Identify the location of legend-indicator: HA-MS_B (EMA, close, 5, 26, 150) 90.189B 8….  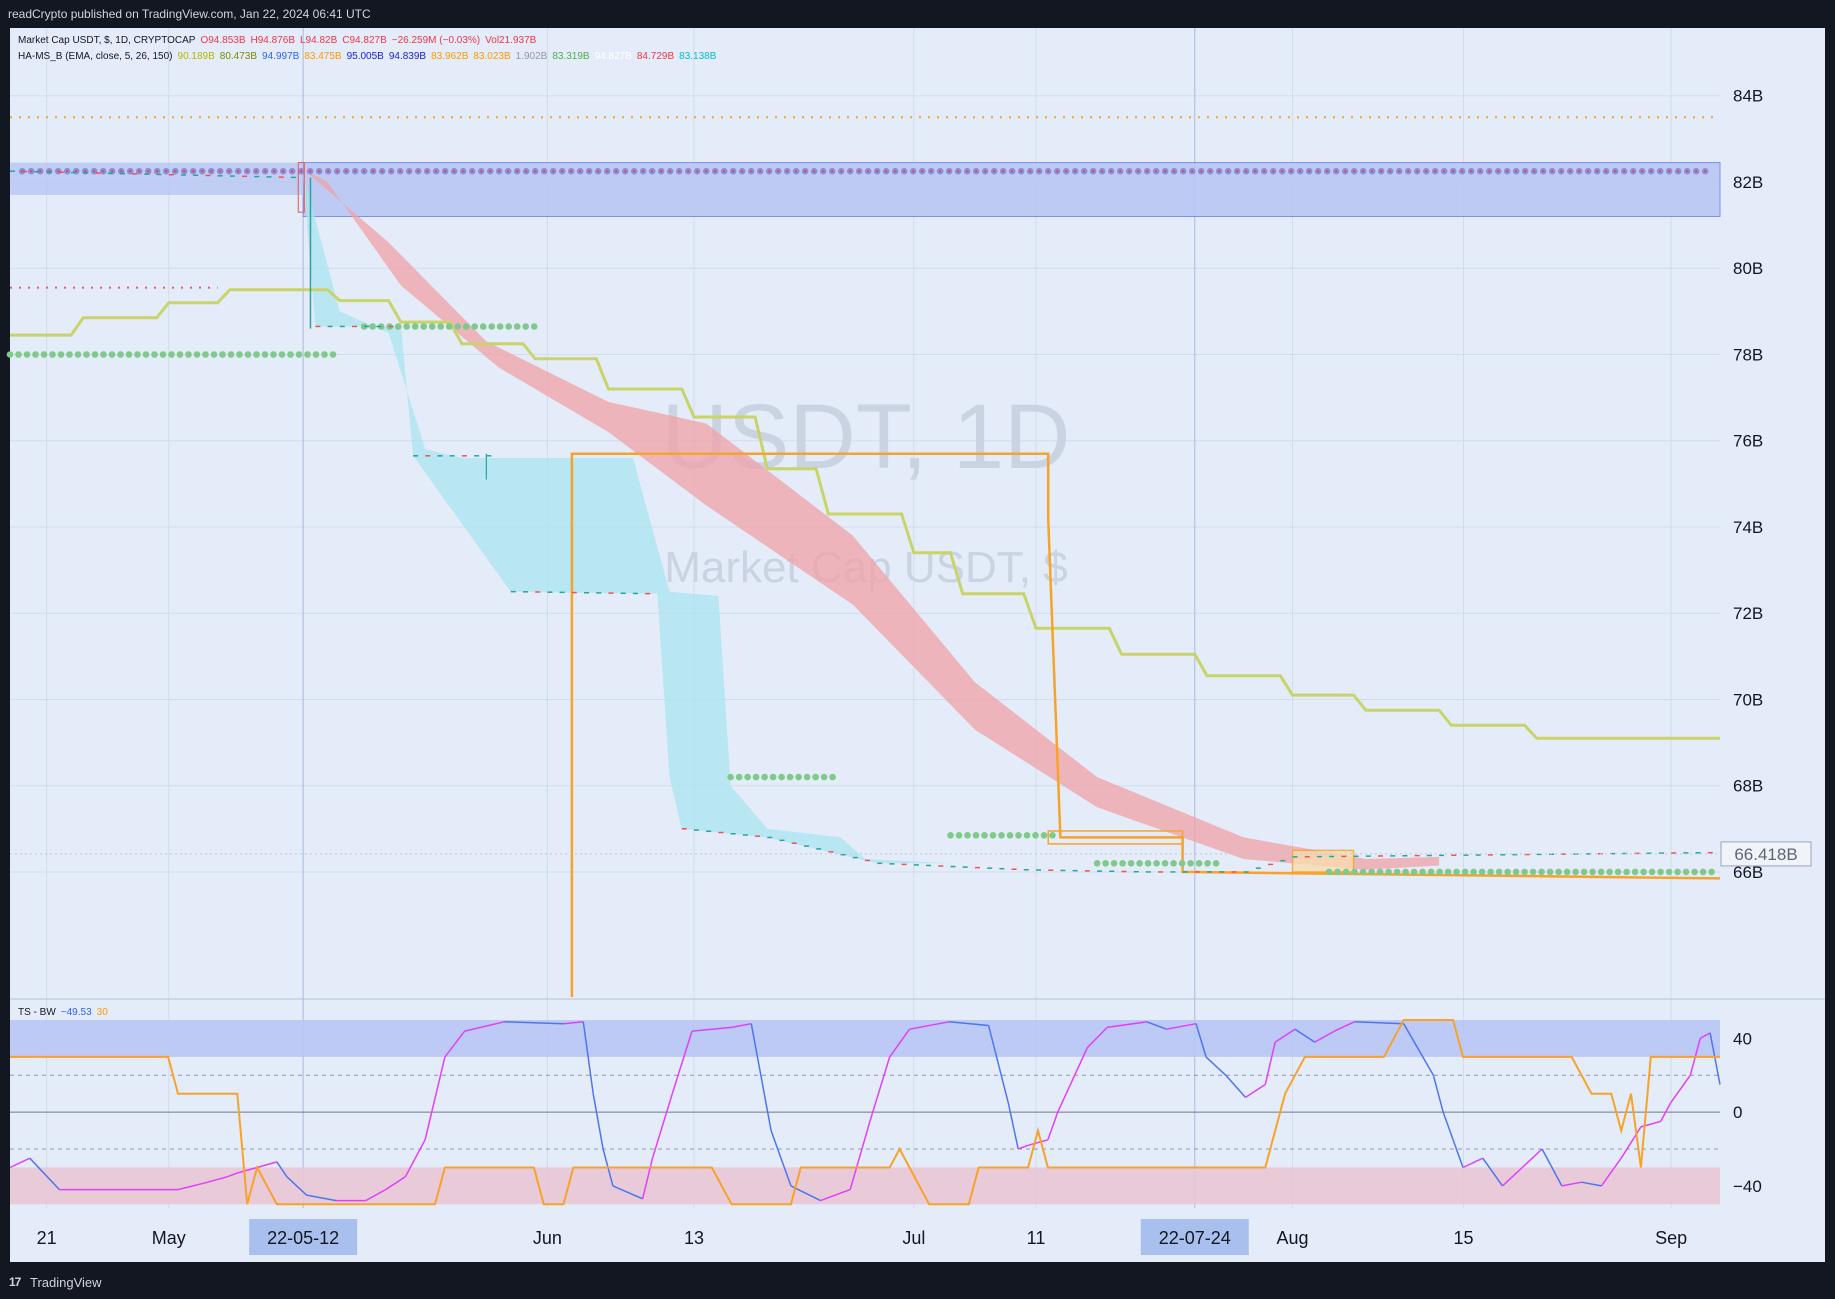
(372, 56).